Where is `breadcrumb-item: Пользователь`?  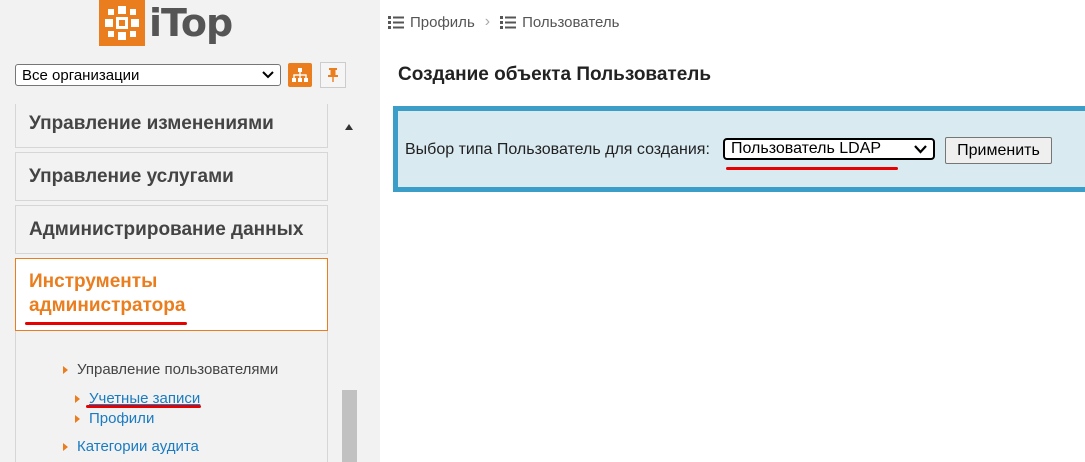
breadcrumb-item: Пользователь is located at coordinates (570, 22).